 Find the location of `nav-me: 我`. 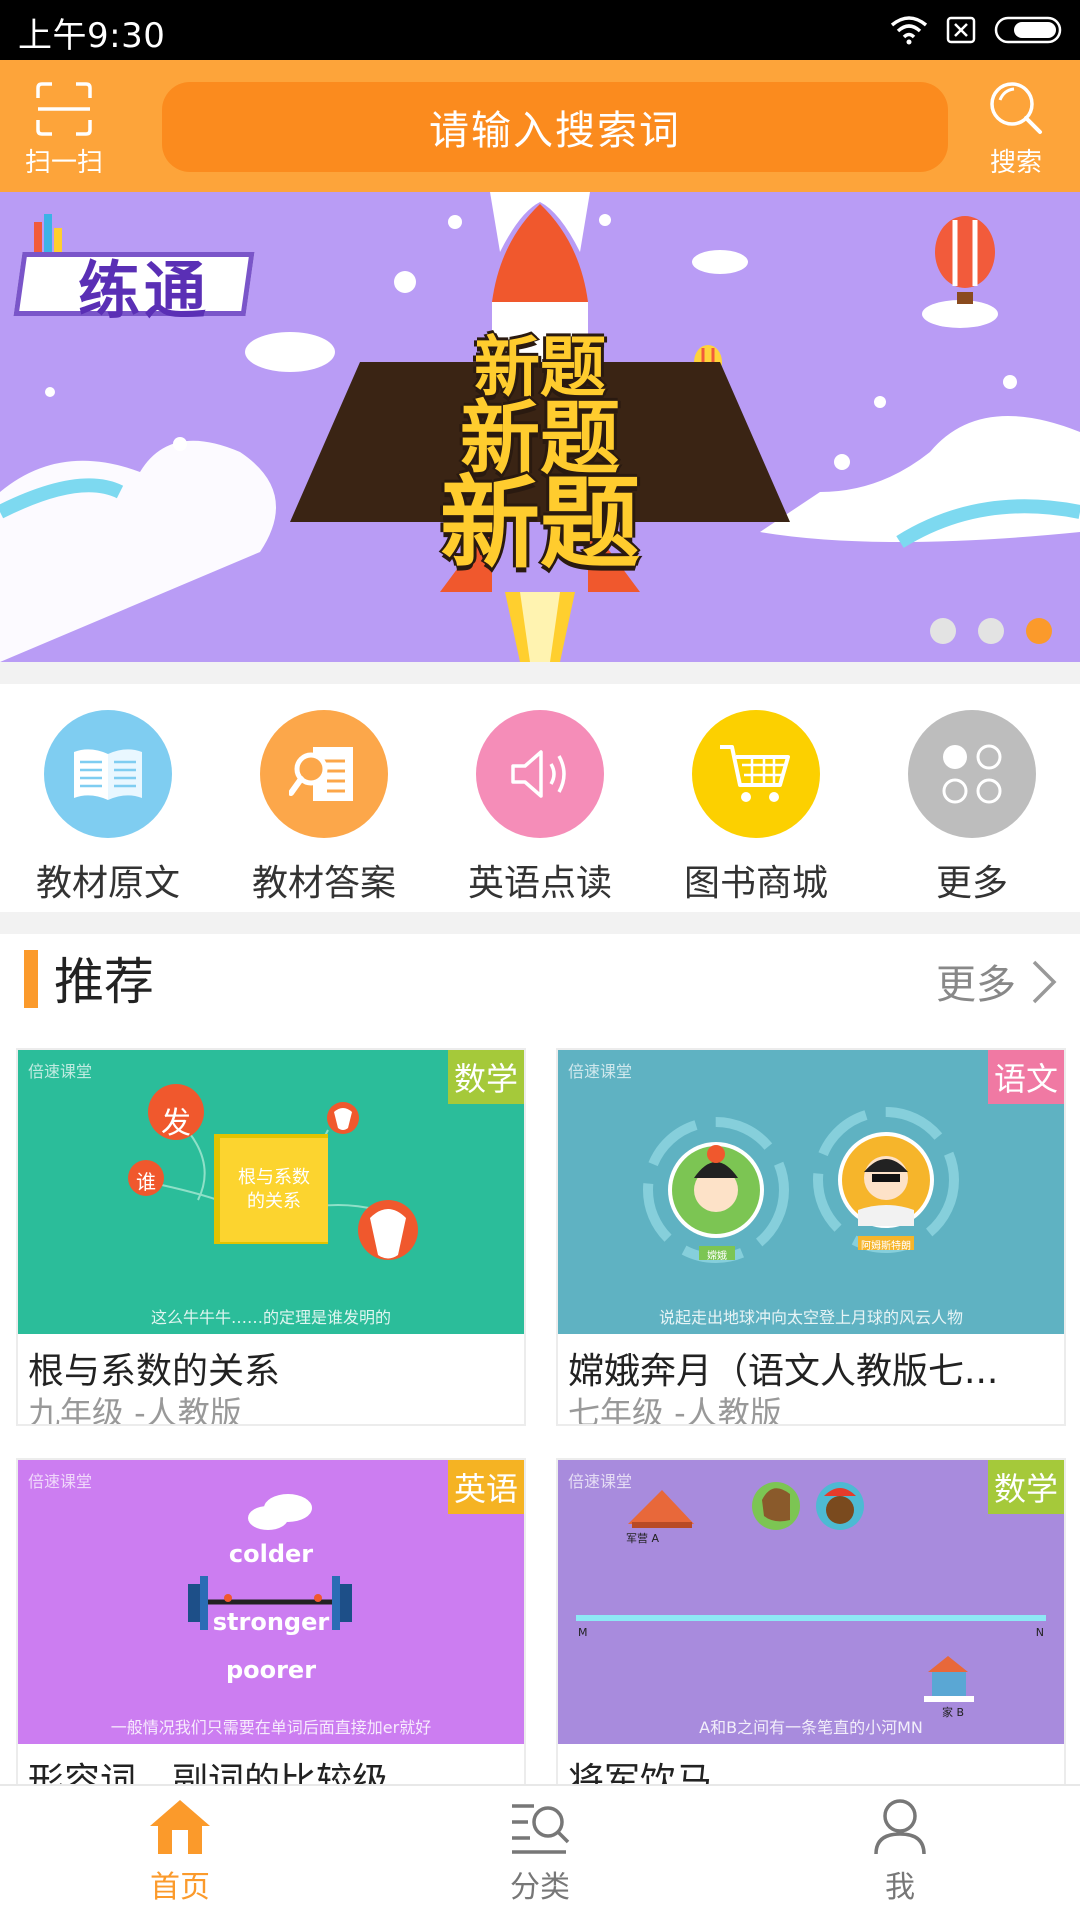

nav-me: 我 is located at coordinates (900, 1851).